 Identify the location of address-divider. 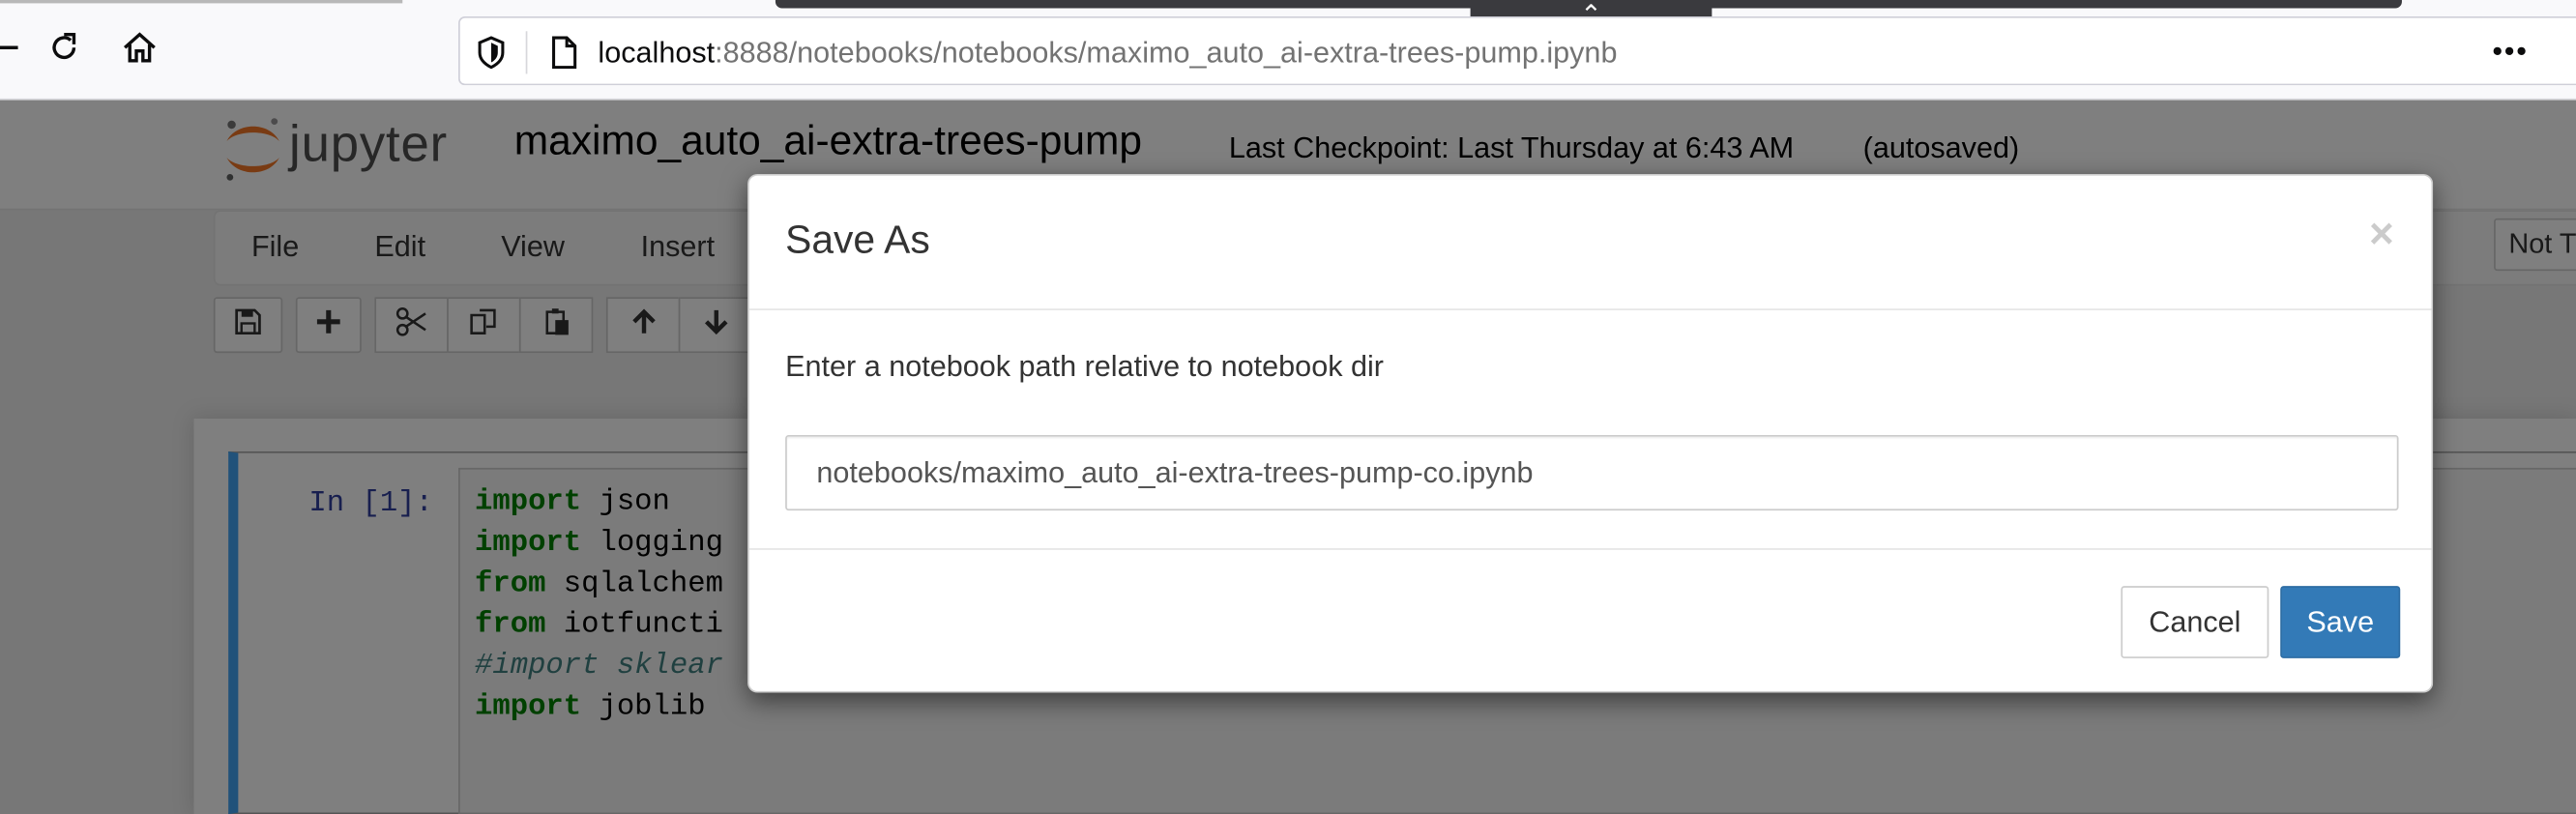
(526, 52).